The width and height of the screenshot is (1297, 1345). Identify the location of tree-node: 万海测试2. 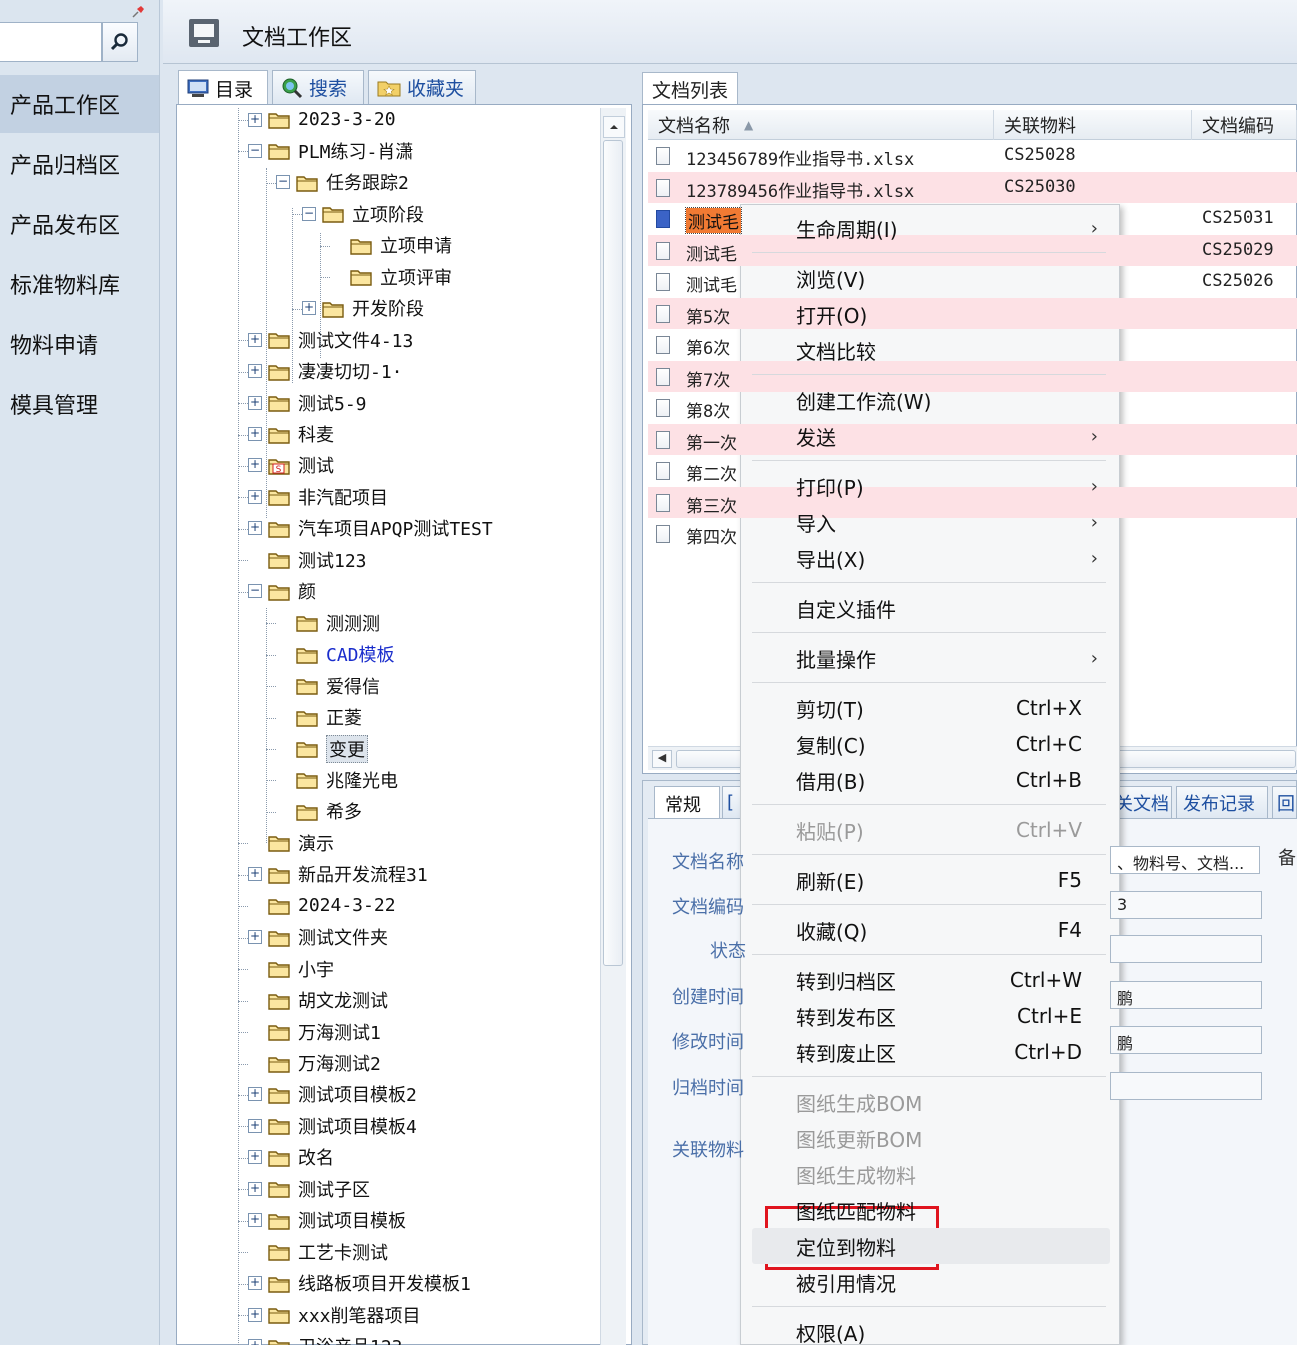
(314, 1063).